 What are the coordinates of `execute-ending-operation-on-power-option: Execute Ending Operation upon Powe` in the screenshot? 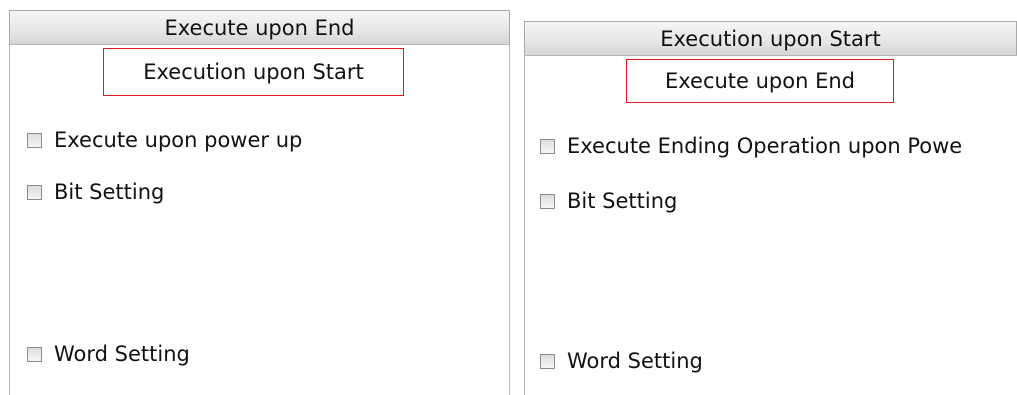 It's located at (751, 146).